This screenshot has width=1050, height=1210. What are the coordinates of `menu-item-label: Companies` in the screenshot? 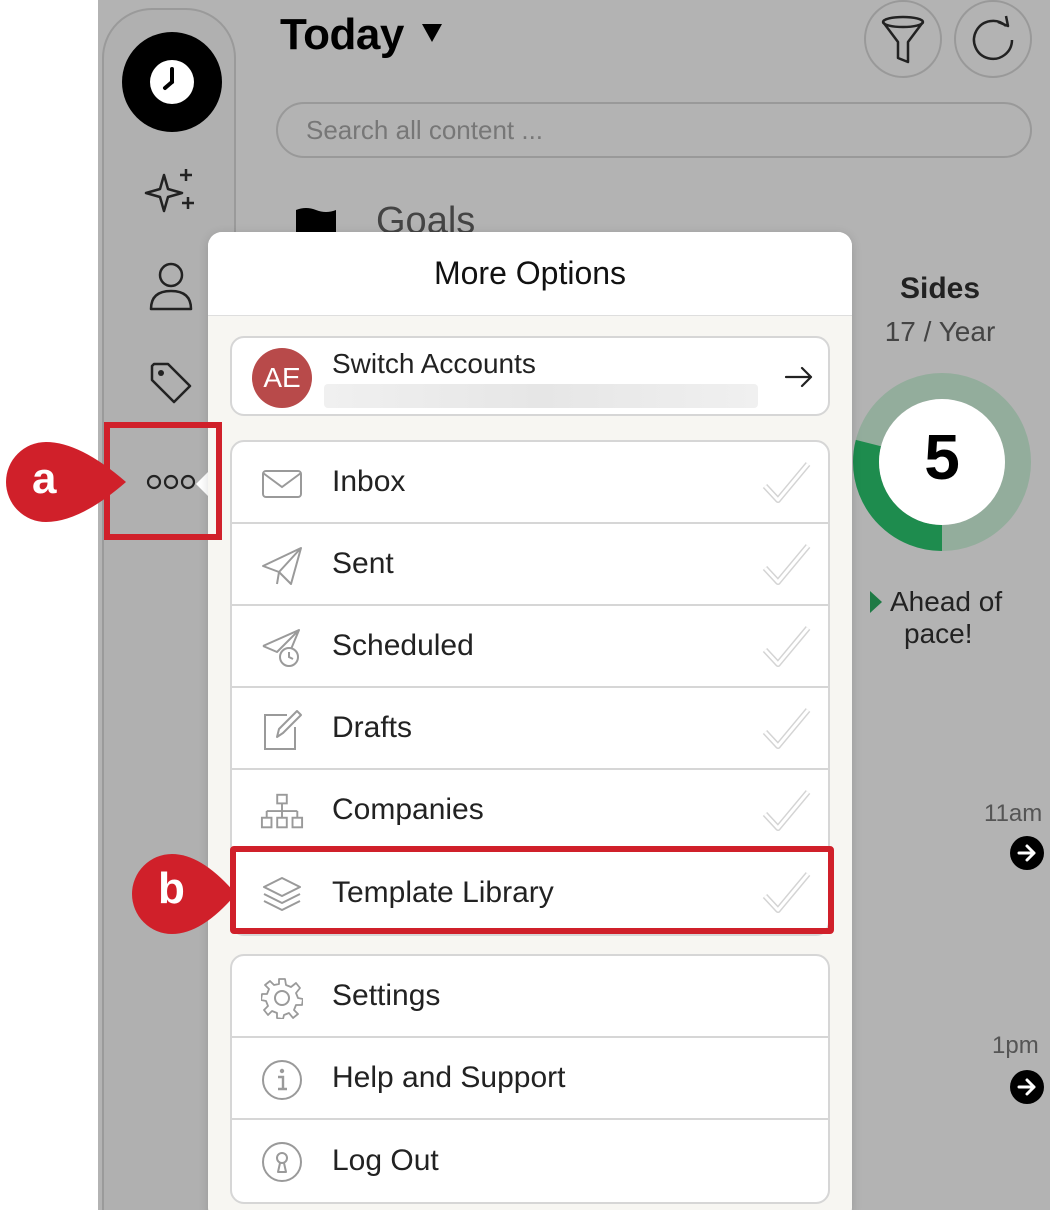 It's located at (408, 809).